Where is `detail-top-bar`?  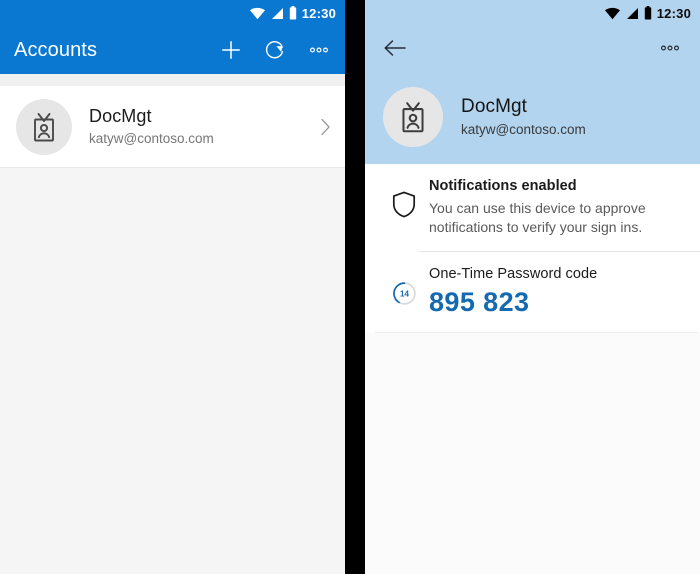
detail-top-bar is located at coordinates (532, 48).